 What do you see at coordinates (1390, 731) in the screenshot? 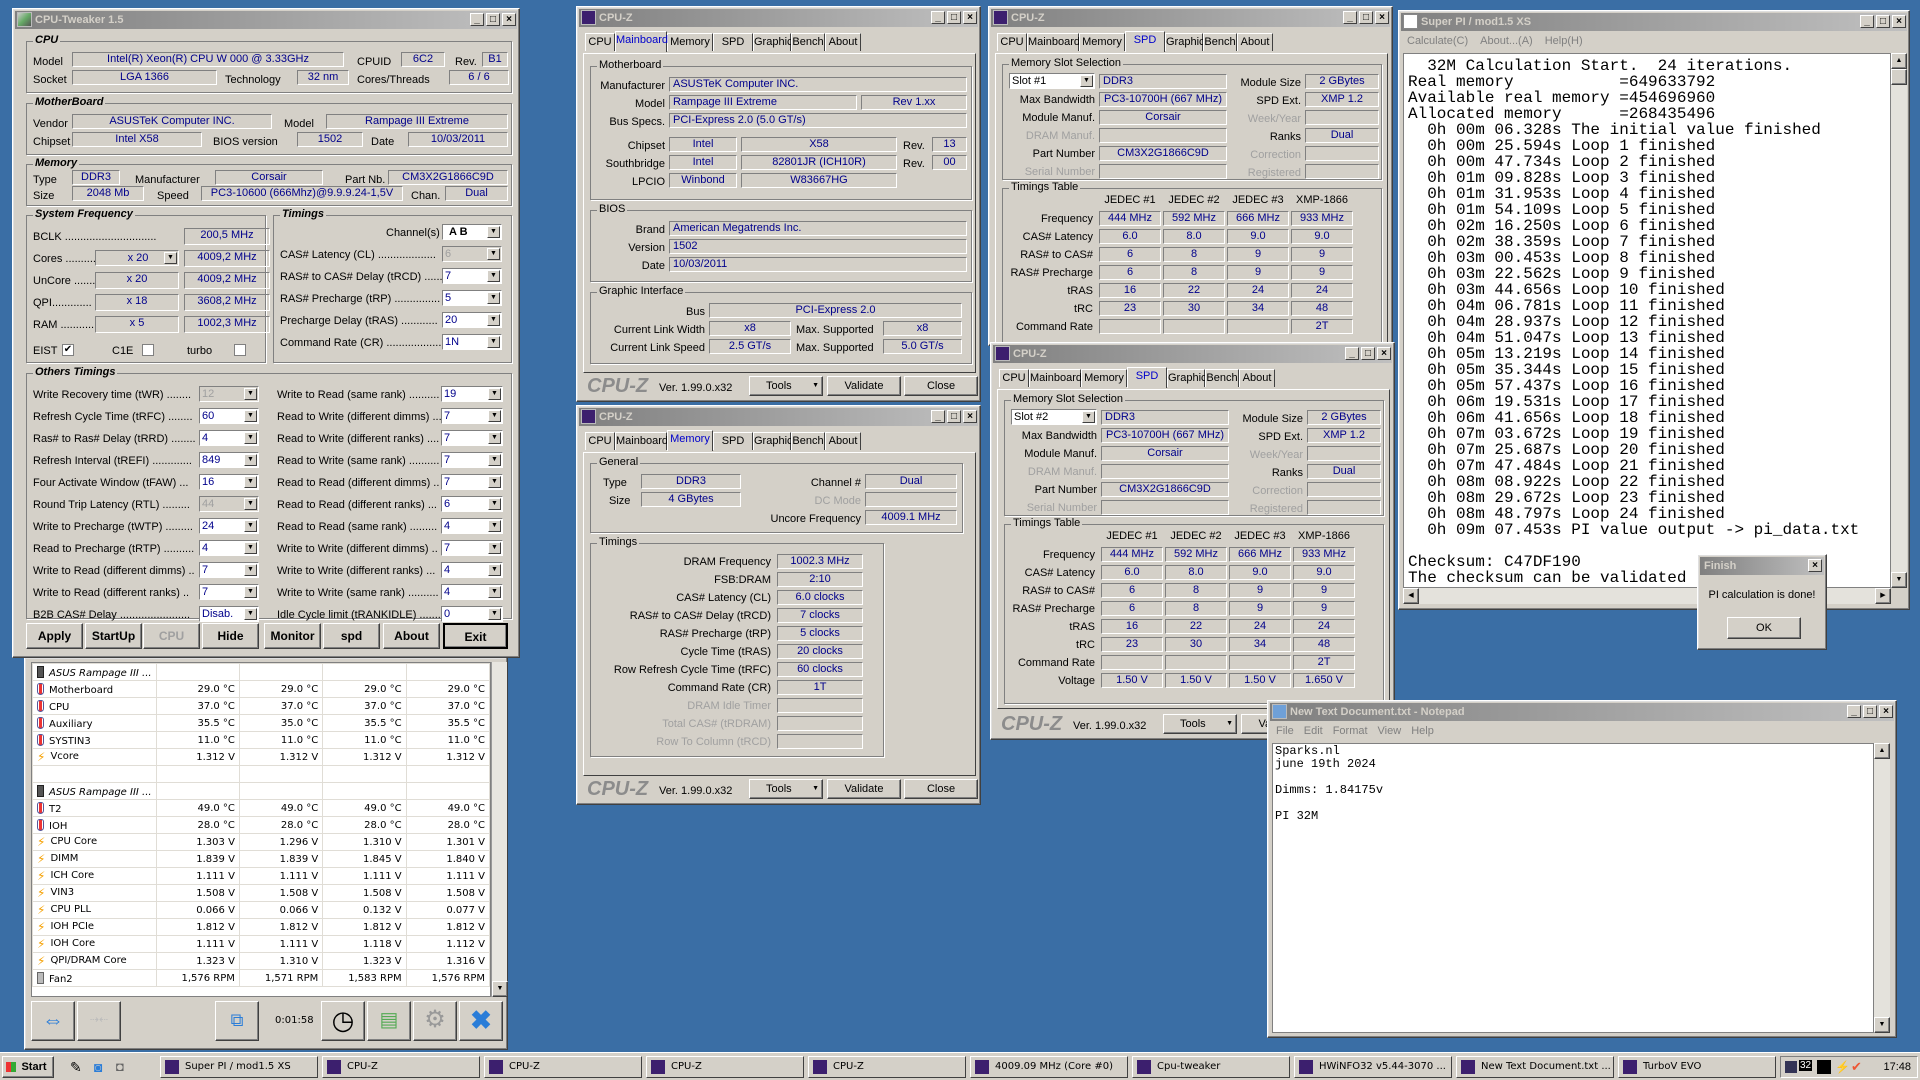
I see `menu-view: View` at bounding box center [1390, 731].